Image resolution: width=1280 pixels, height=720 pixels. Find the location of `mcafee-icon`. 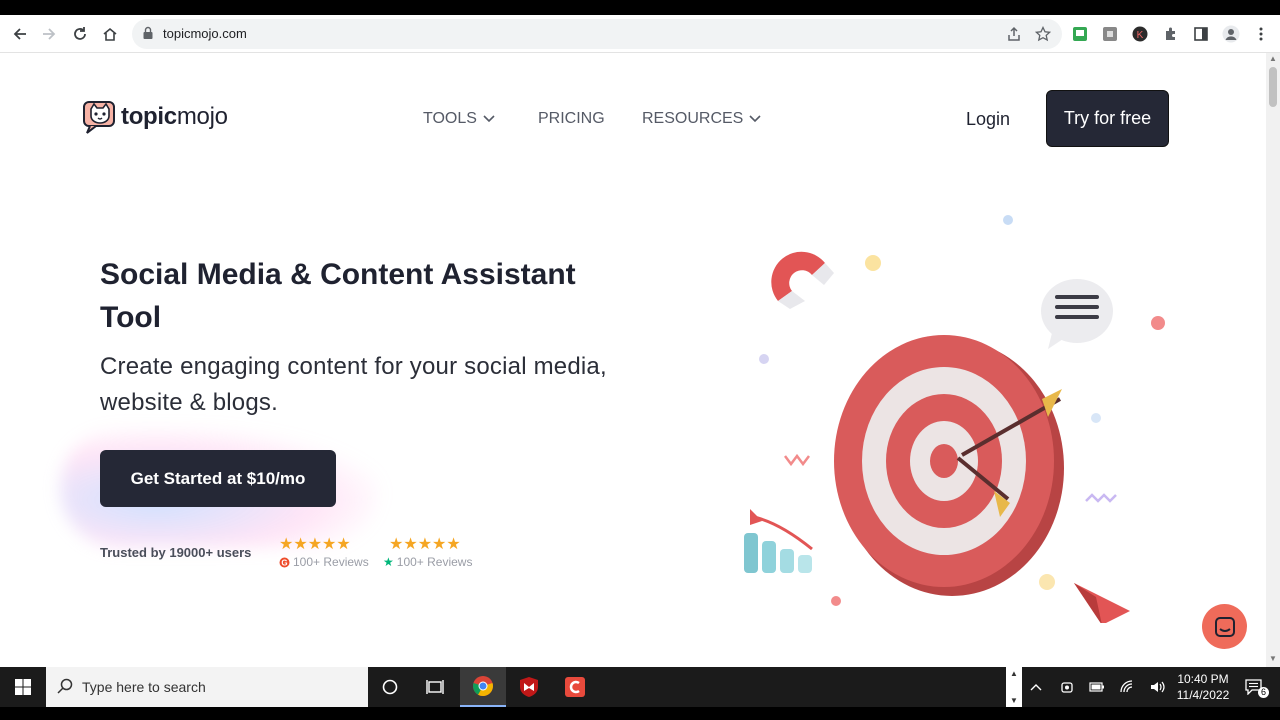

mcafee-icon is located at coordinates (529, 687).